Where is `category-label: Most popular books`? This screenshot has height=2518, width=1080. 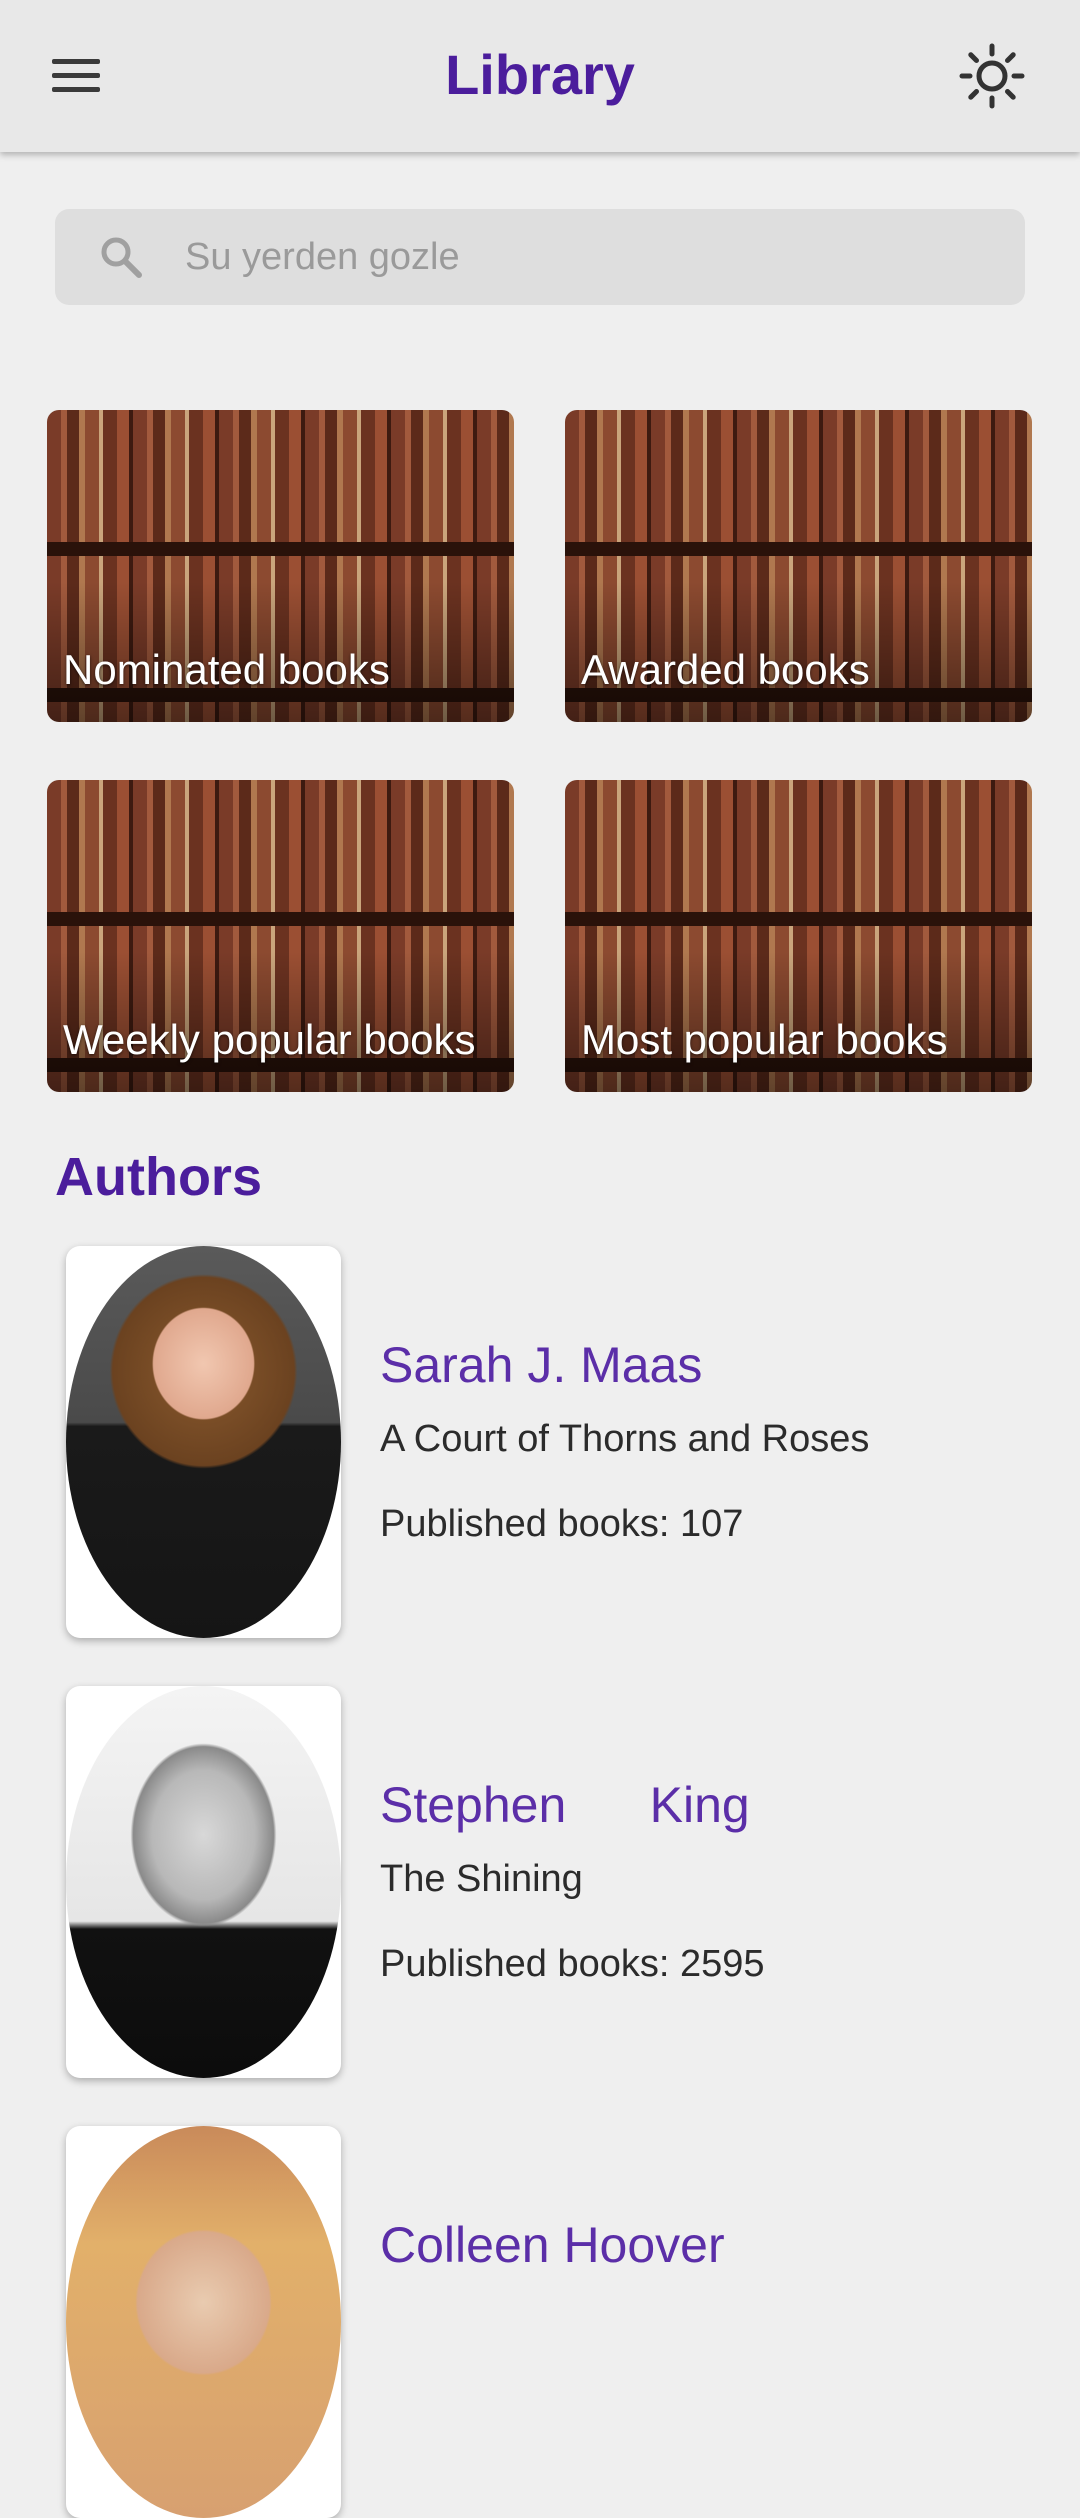 category-label: Most popular books is located at coordinates (764, 1039).